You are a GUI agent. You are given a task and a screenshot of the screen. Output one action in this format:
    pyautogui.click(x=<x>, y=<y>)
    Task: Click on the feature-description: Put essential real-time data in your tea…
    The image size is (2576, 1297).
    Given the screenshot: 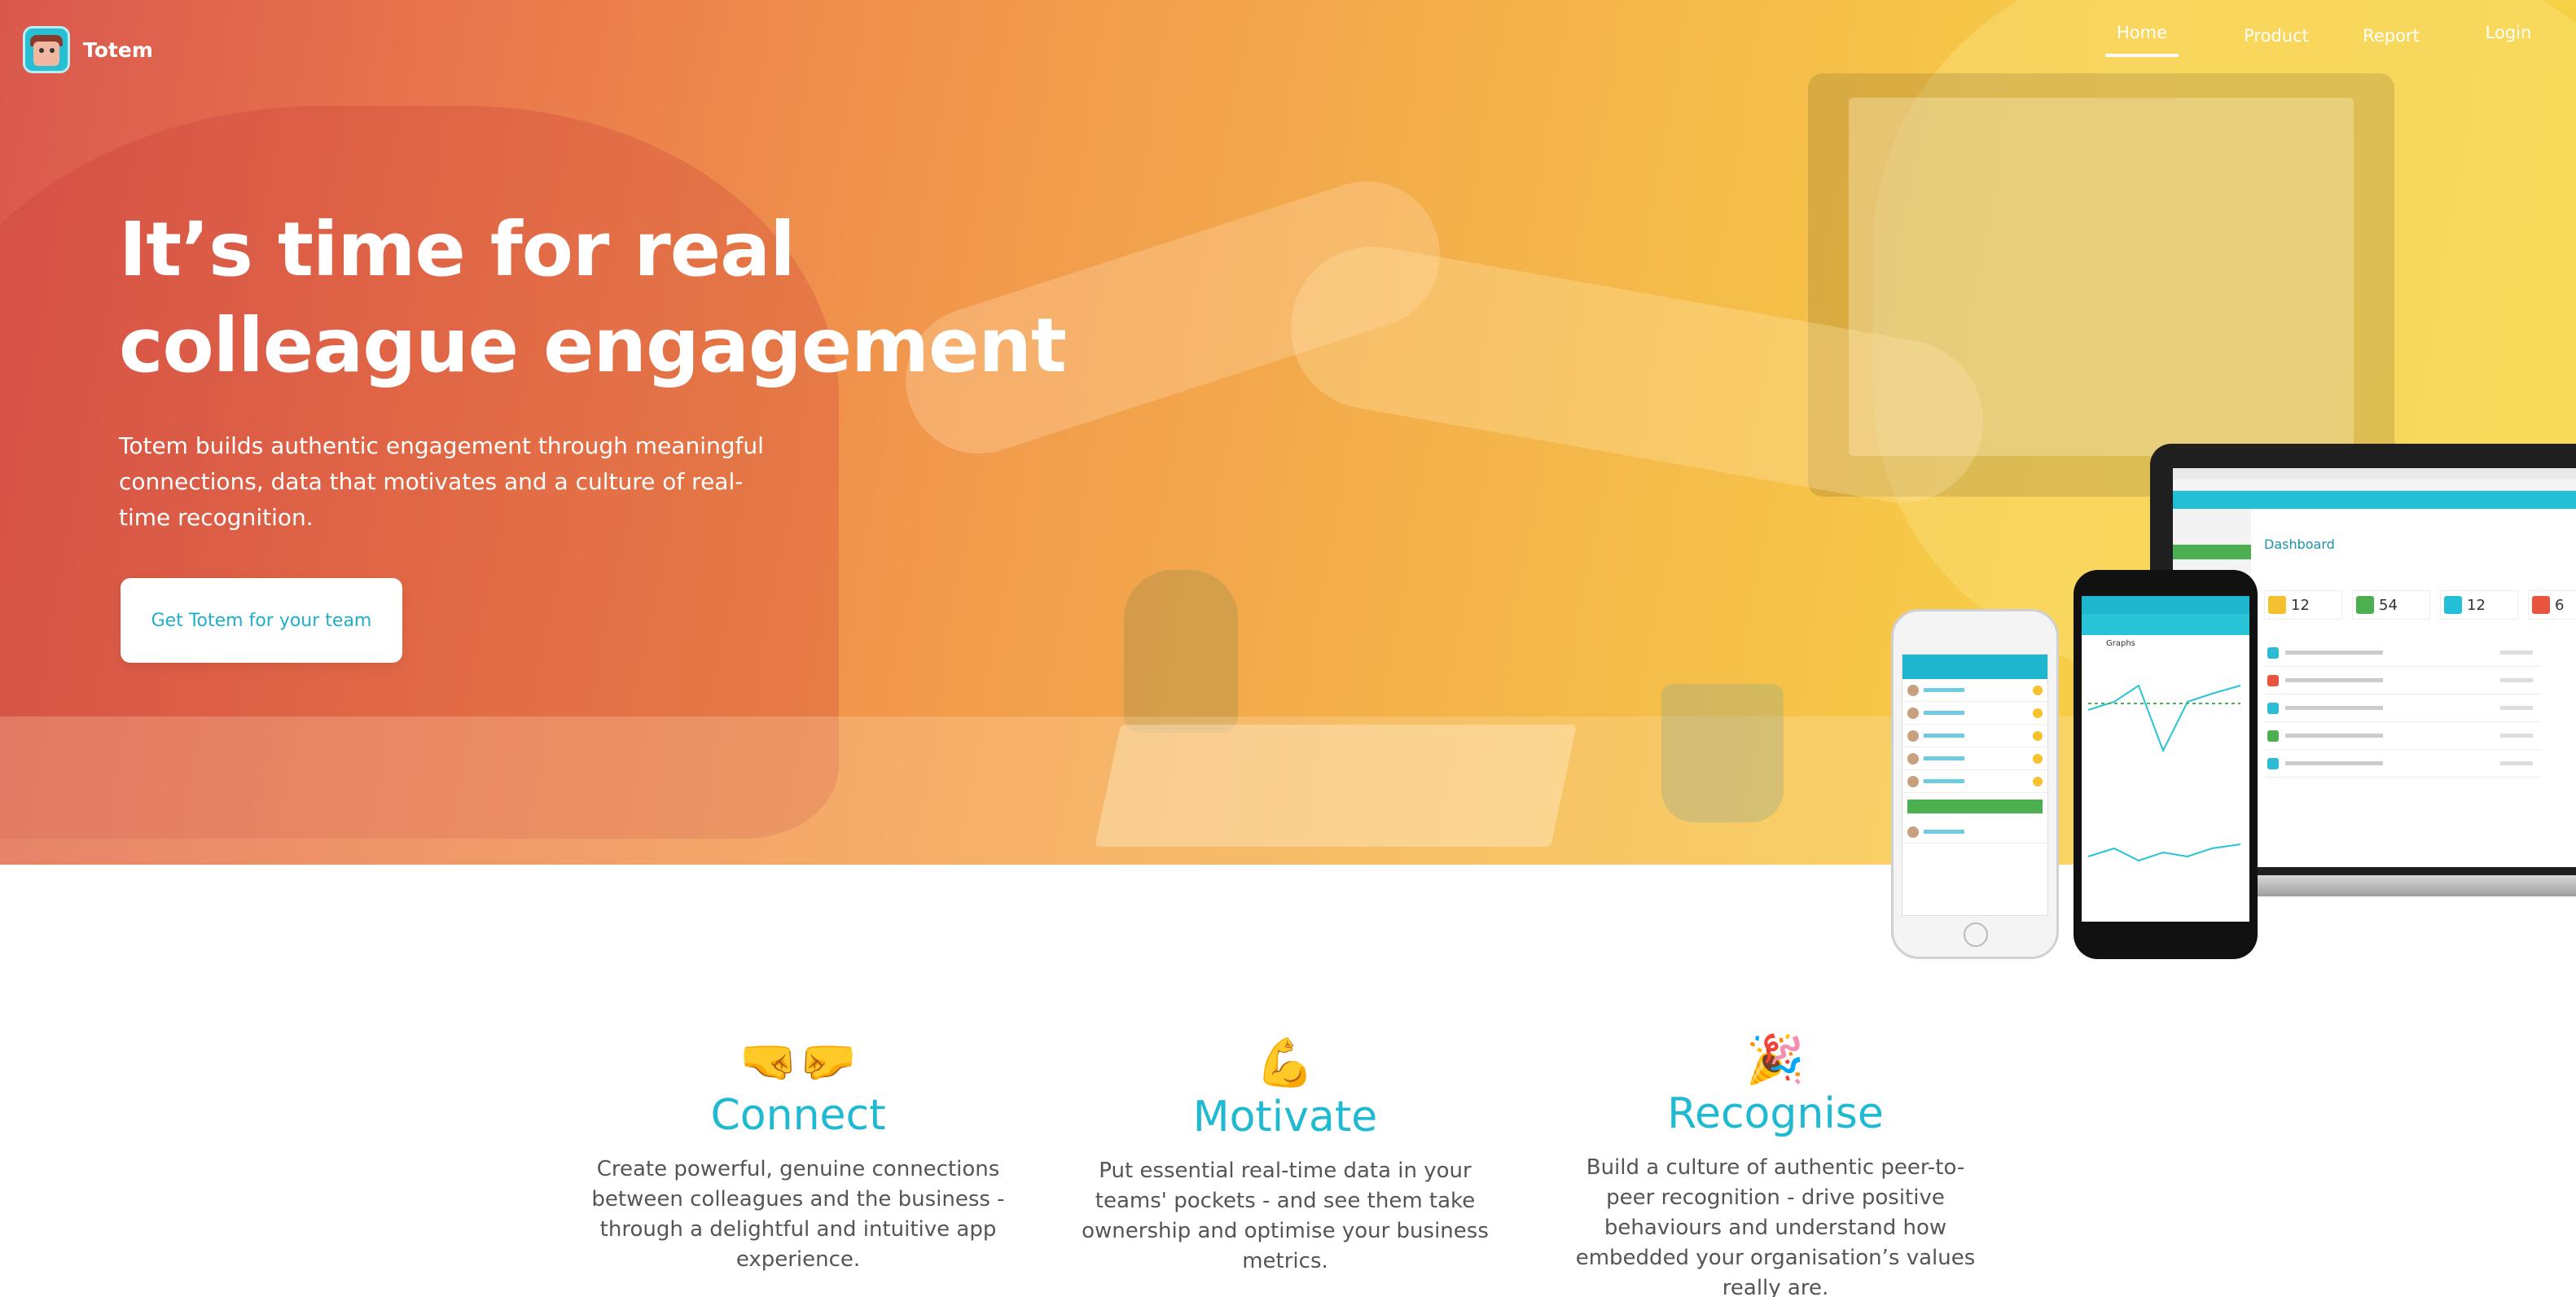 What is the action you would take?
    pyautogui.click(x=1285, y=1216)
    